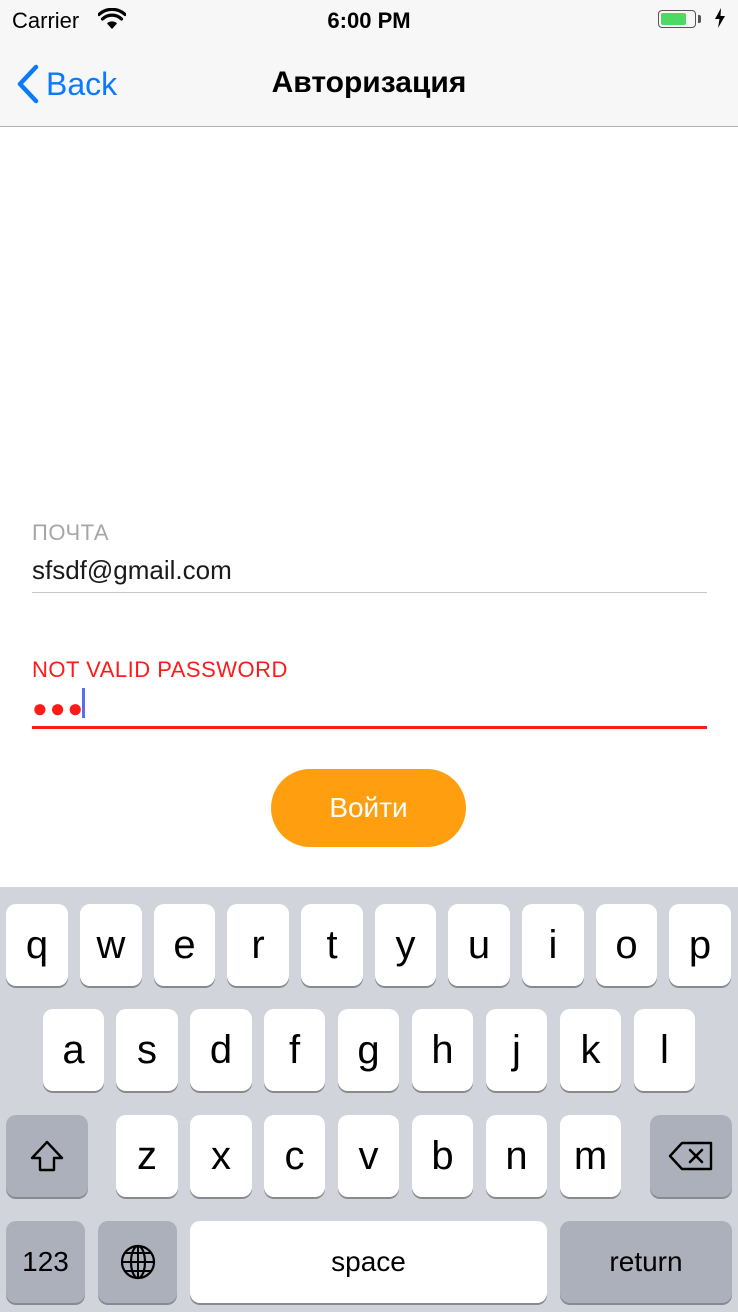 This screenshot has height=1312, width=738. I want to click on password-error-label: NOT VALID PASSWORD, so click(160, 669).